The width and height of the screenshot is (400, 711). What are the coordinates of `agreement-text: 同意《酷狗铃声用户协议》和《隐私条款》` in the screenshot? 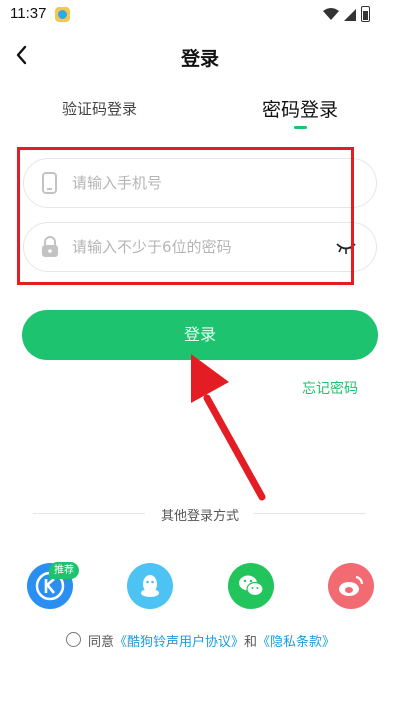 It's located at (212, 642).